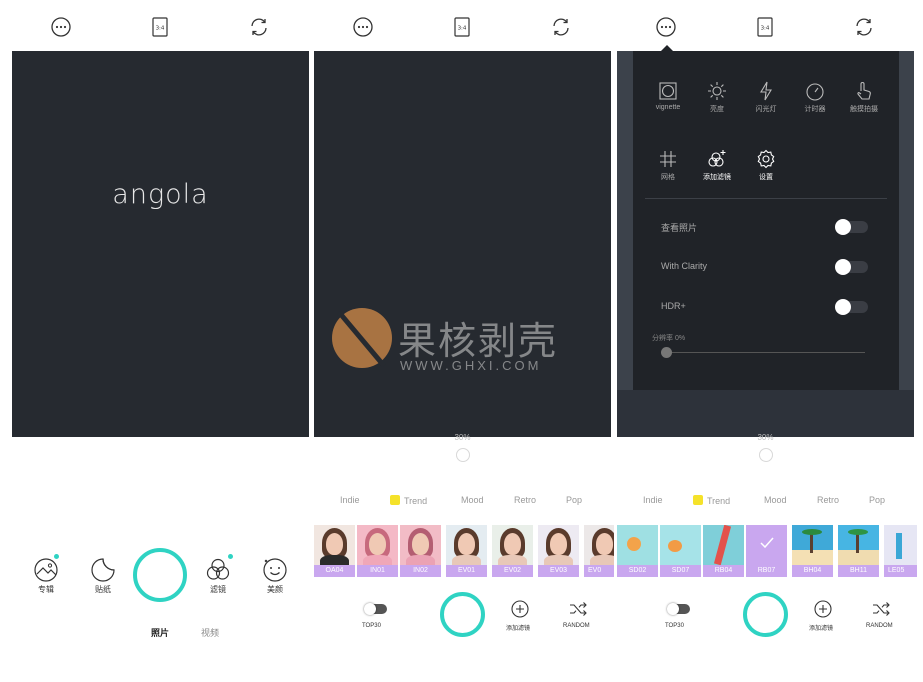  What do you see at coordinates (812, 551) in the screenshot?
I see `filter-thumb: BH04` at bounding box center [812, 551].